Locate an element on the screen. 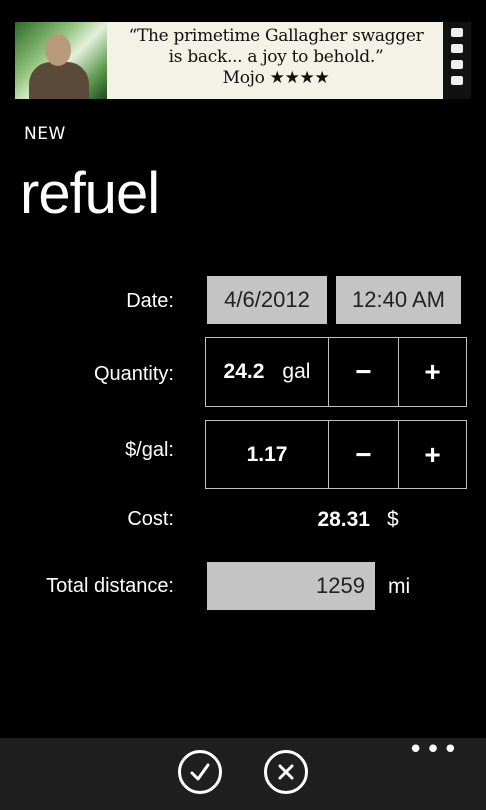 The image size is (486, 810). save-button is located at coordinates (200, 772).